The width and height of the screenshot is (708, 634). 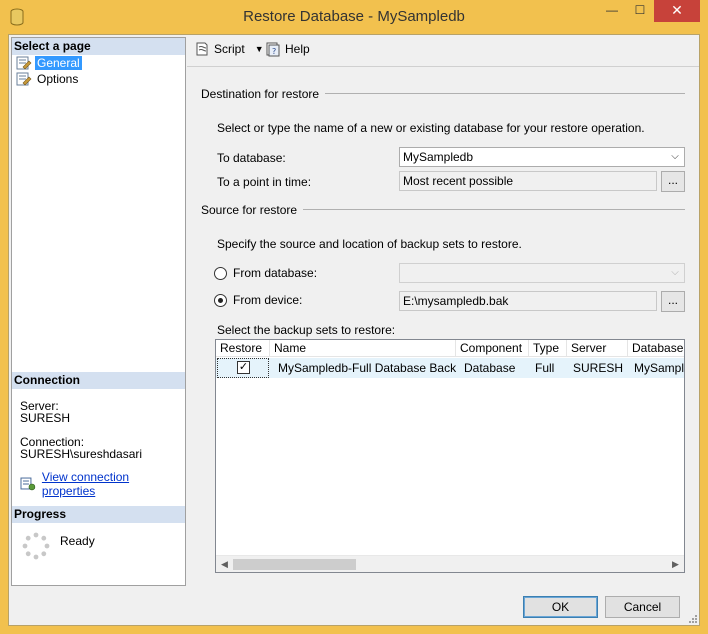 I want to click on progress-spinner-icon, so click(x=36, y=546).